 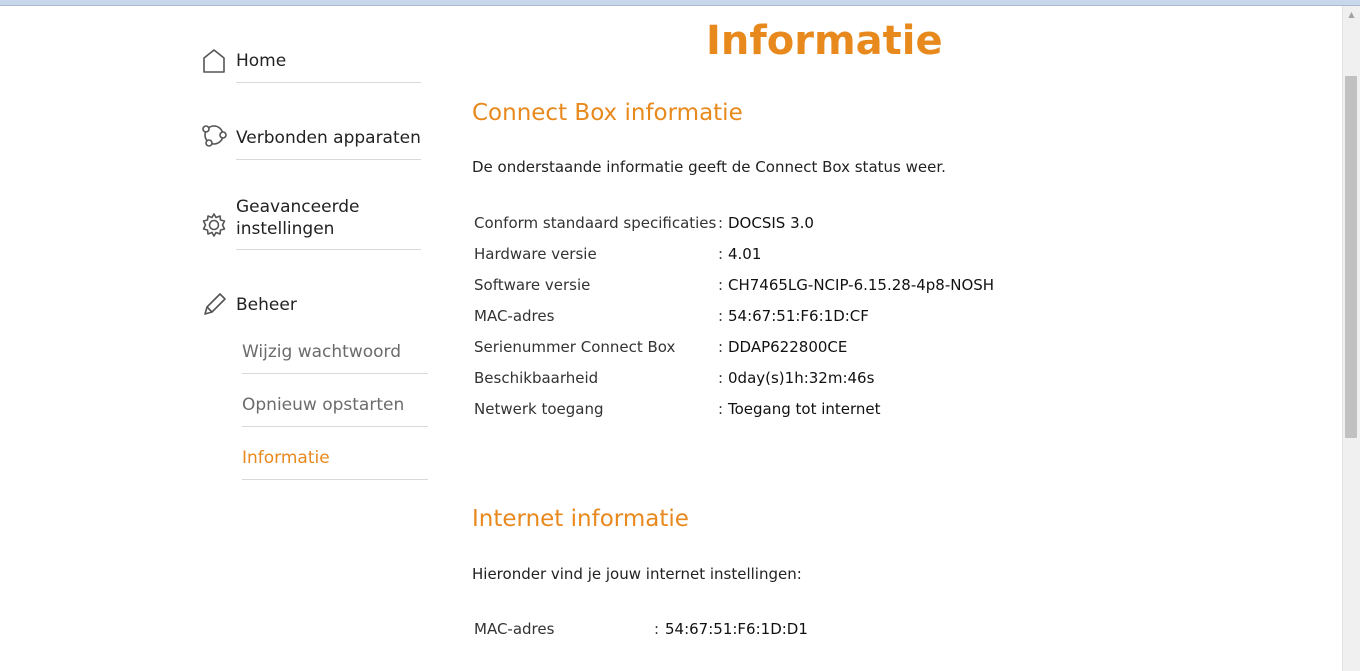 I want to click on sidebar-item-beheer: Beheer, so click(x=311, y=305).